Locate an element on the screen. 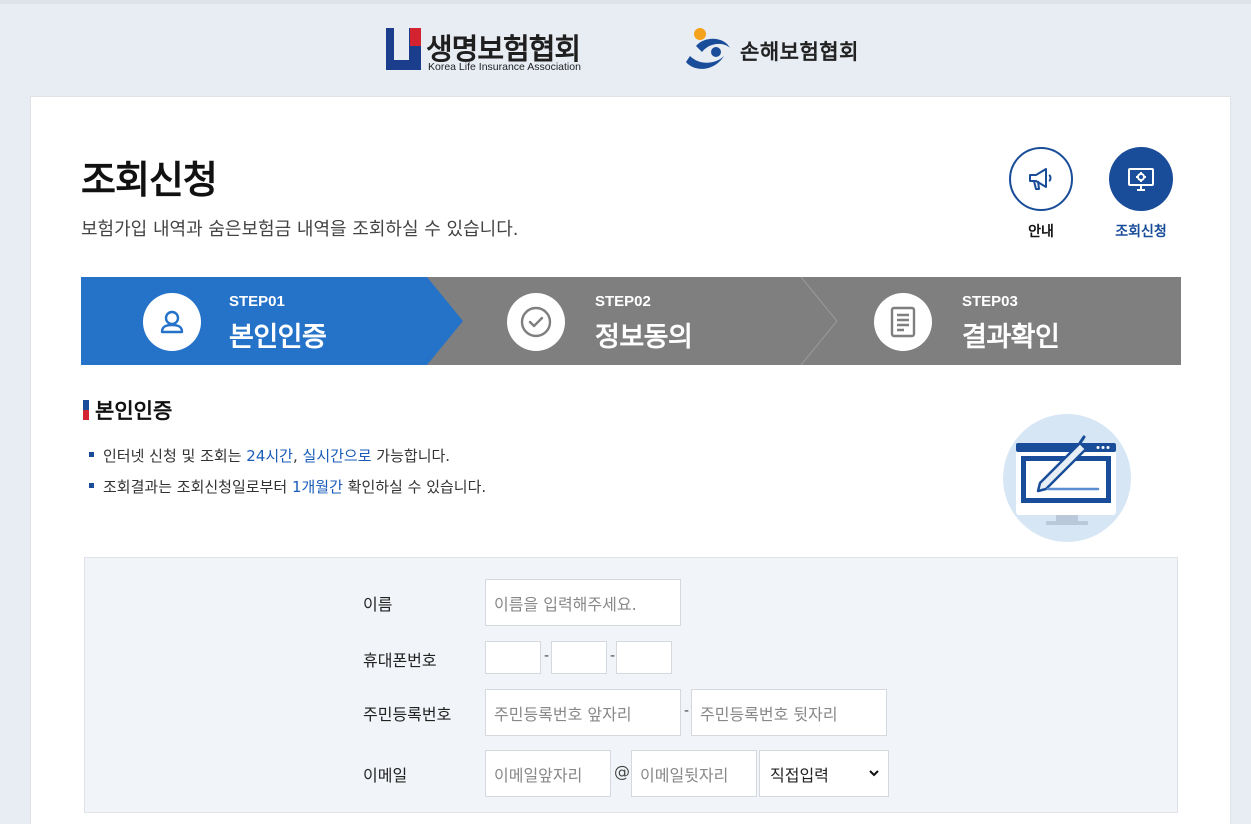  notice-2-text-start: 조회결과는 조회신청일로부터 is located at coordinates (197, 487).